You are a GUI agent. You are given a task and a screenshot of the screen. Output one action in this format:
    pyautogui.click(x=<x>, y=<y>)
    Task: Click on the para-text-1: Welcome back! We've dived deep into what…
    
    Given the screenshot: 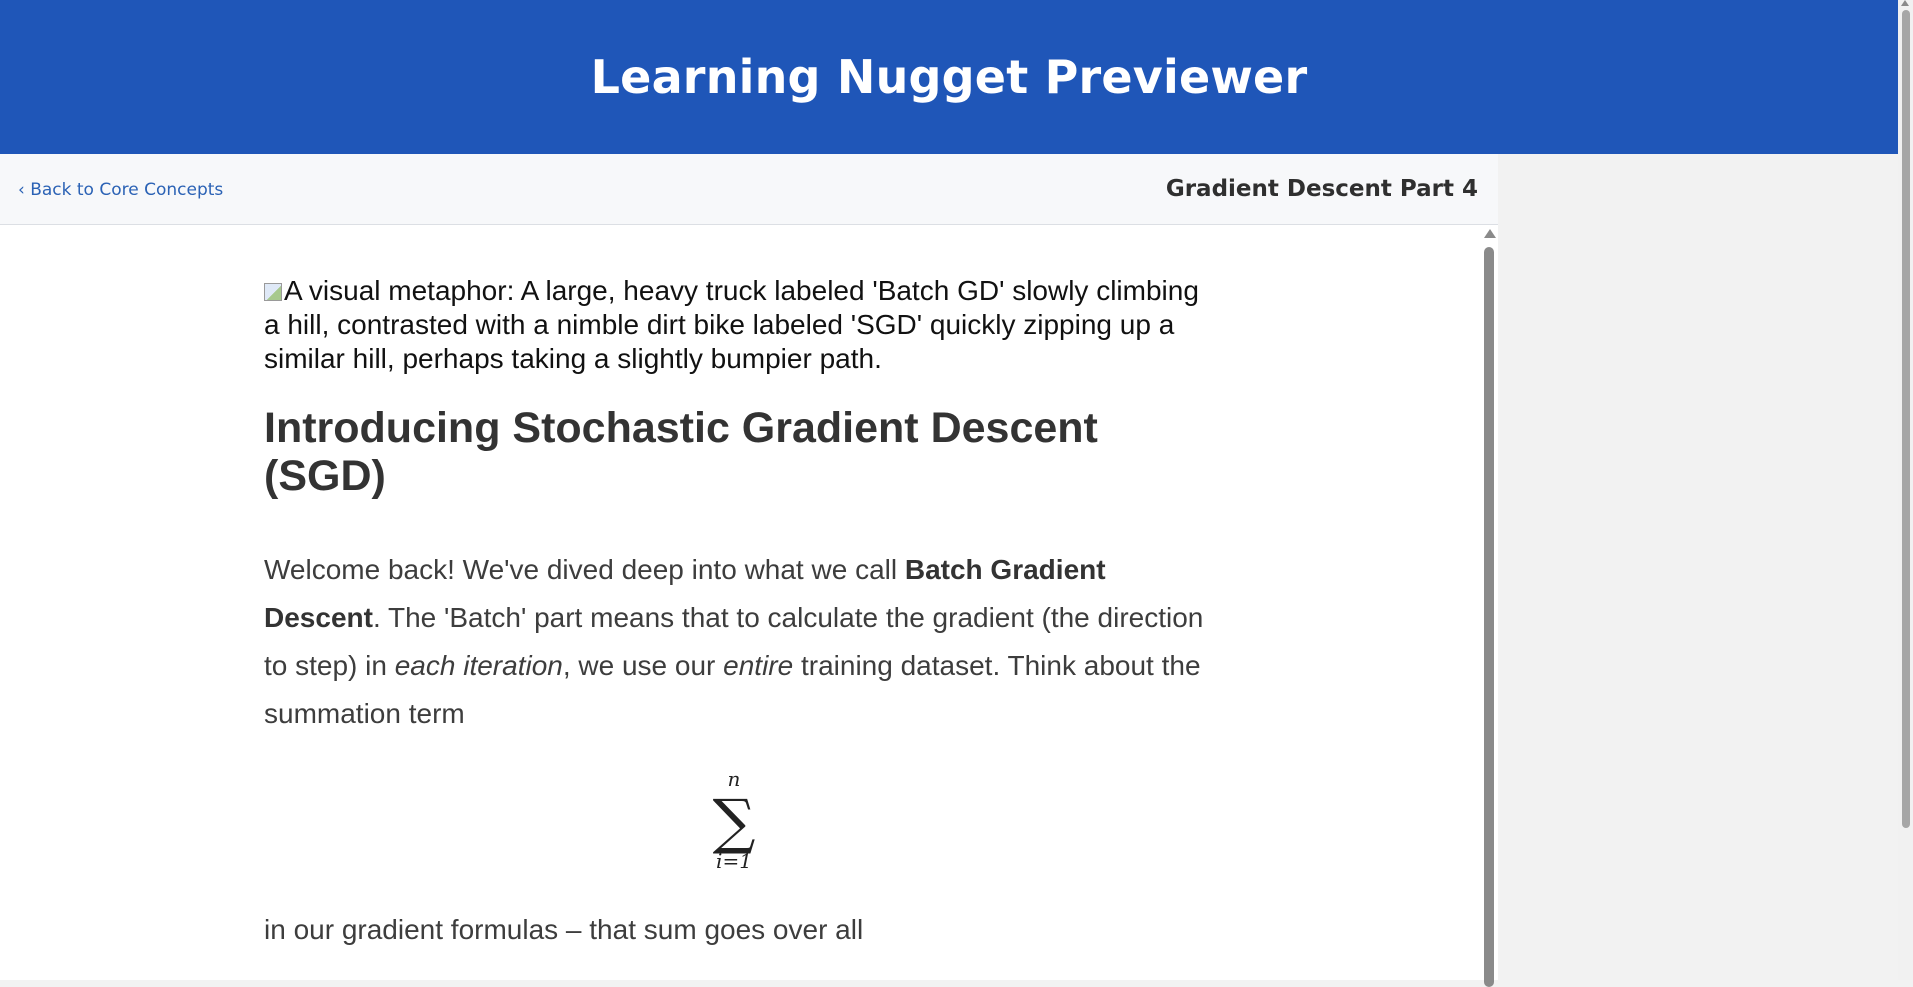 What is the action you would take?
    pyautogui.click(x=584, y=569)
    